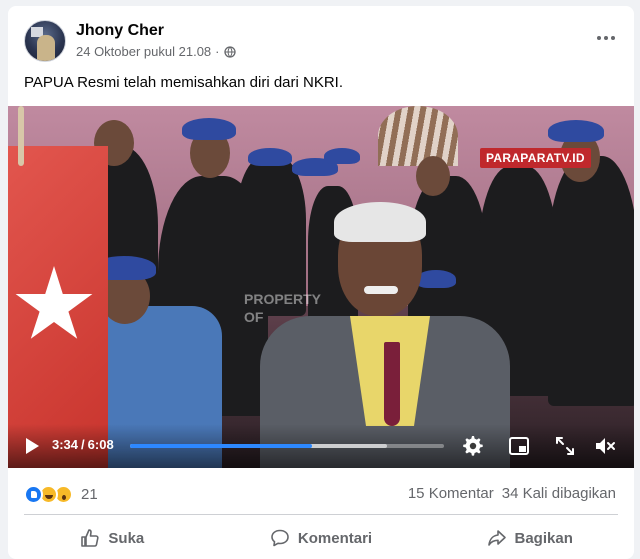  What do you see at coordinates (21, 136) in the screenshot?
I see `flag-pole` at bounding box center [21, 136].